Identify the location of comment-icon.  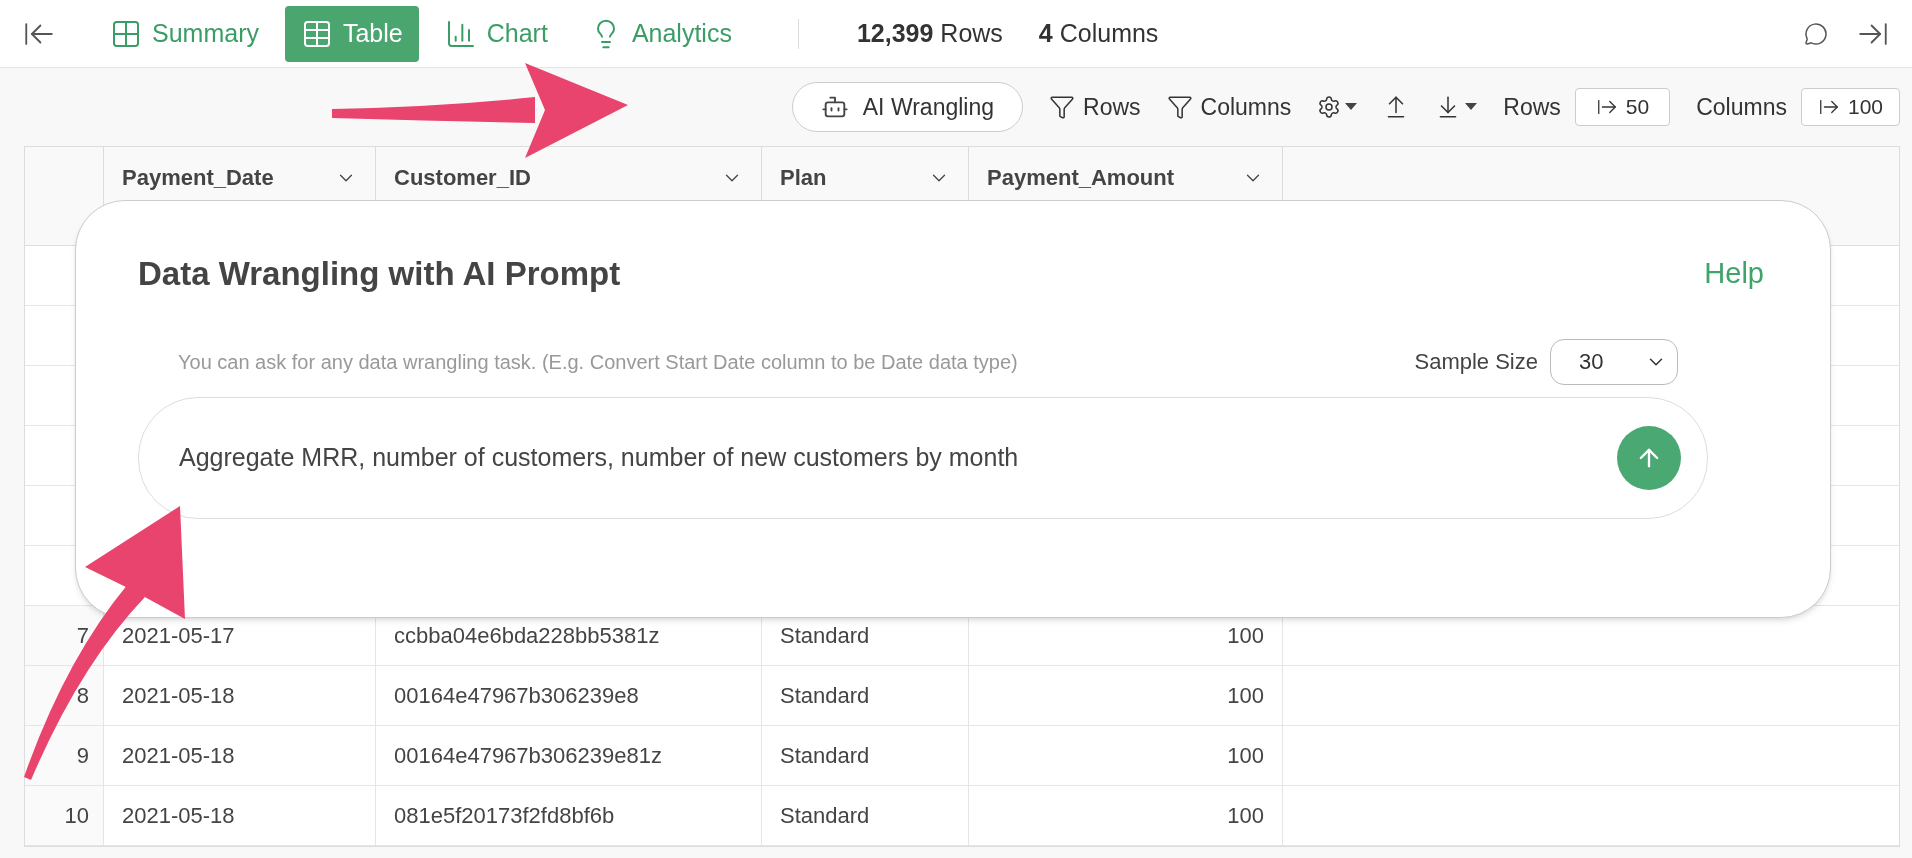
(1816, 33).